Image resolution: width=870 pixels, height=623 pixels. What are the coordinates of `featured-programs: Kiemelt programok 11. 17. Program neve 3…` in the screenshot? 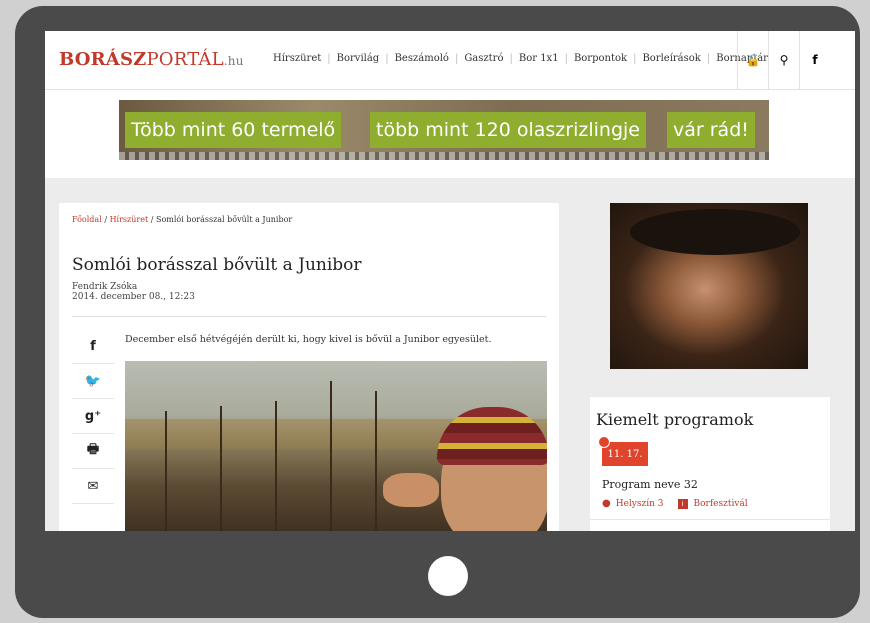 It's located at (710, 464).